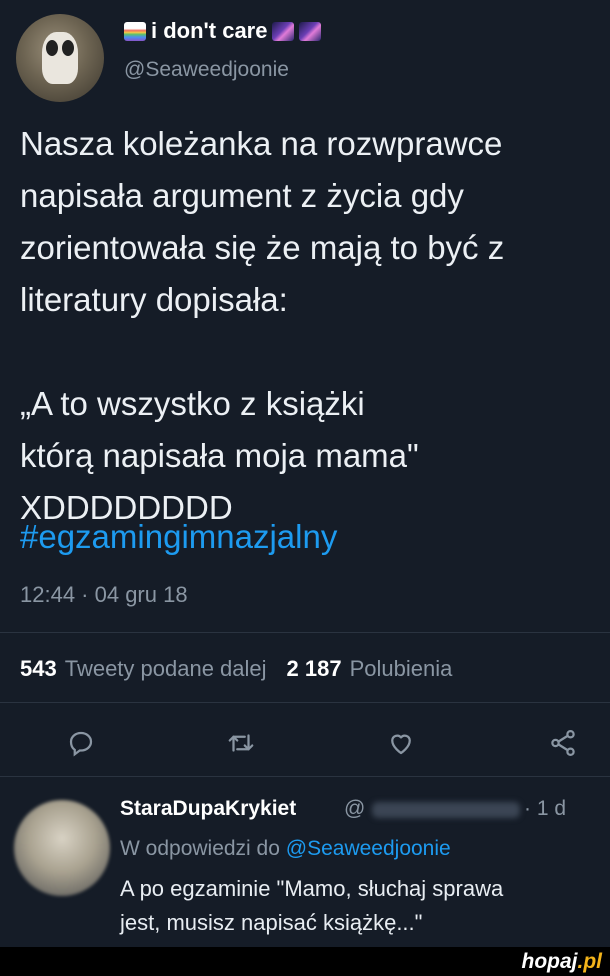 Image resolution: width=610 pixels, height=976 pixels. What do you see at coordinates (208, 809) in the screenshot?
I see `reply-author-name: StaraDupaKrykiet` at bounding box center [208, 809].